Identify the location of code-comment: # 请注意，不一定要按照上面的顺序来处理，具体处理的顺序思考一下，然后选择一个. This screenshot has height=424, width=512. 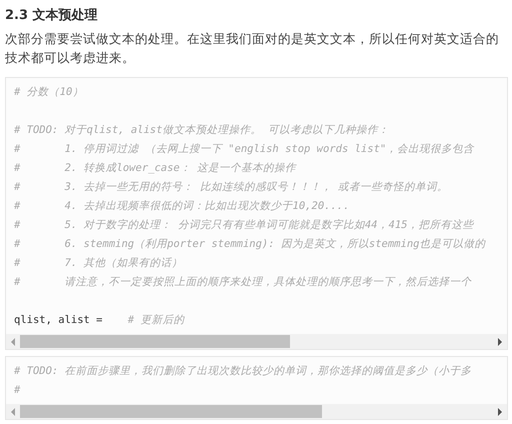
(243, 282).